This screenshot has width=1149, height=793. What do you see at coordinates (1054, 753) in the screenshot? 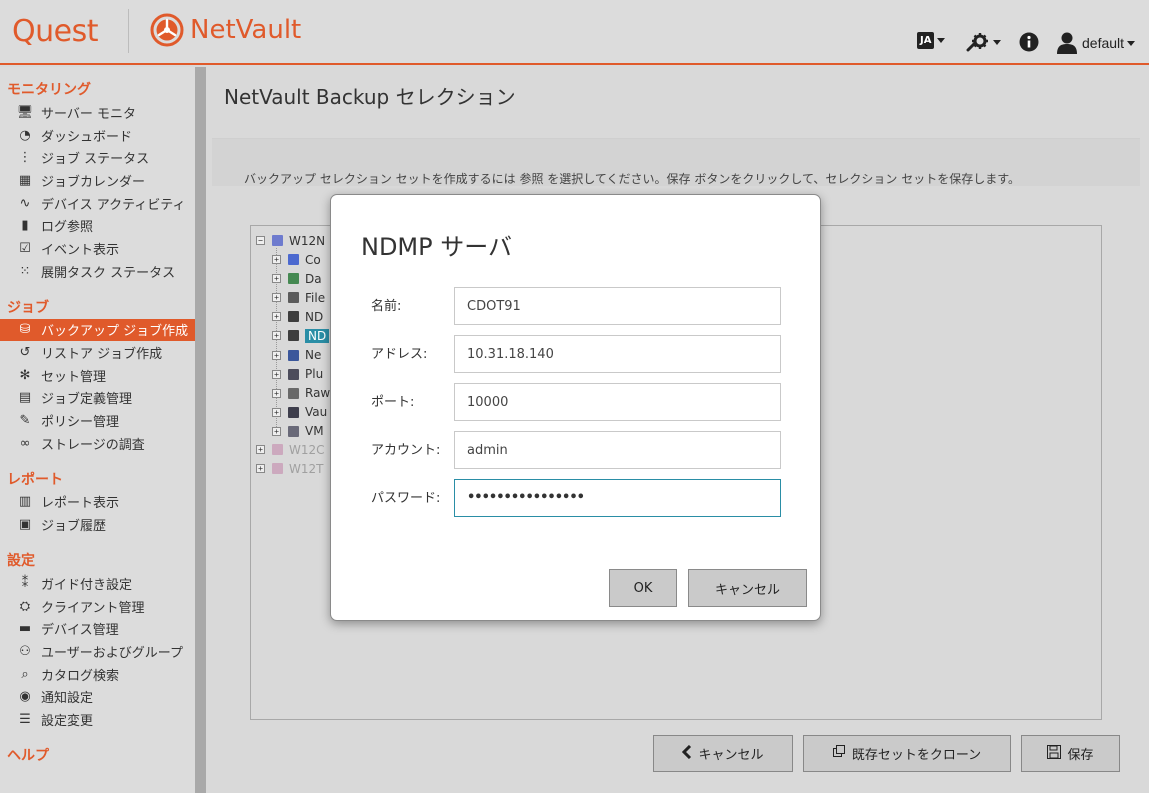
I see `save-icon` at bounding box center [1054, 753].